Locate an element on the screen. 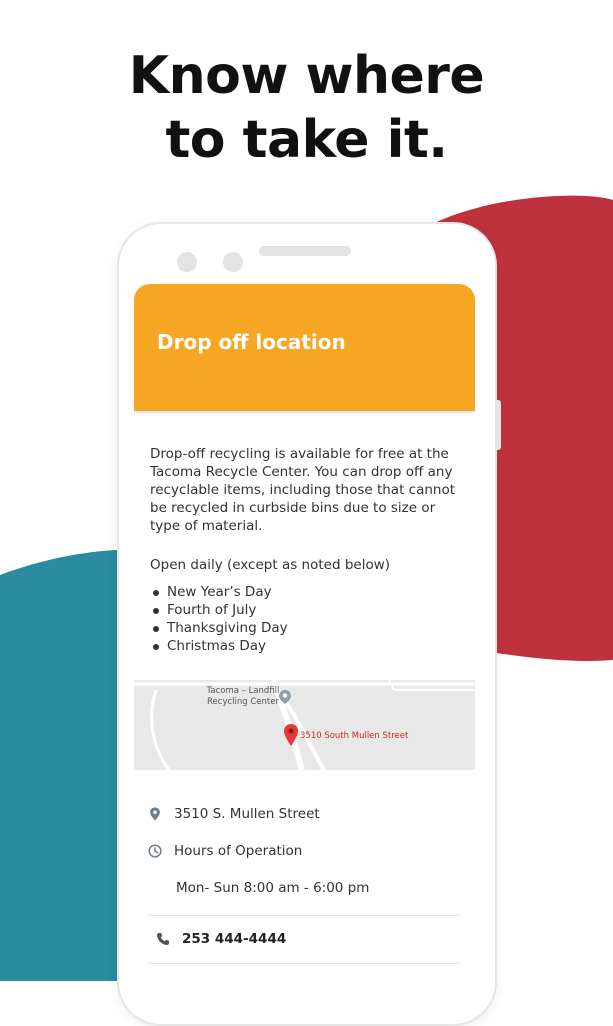 The image size is (613, 1026). address-row: 3510 S. Mullen Street is located at coordinates (234, 814).